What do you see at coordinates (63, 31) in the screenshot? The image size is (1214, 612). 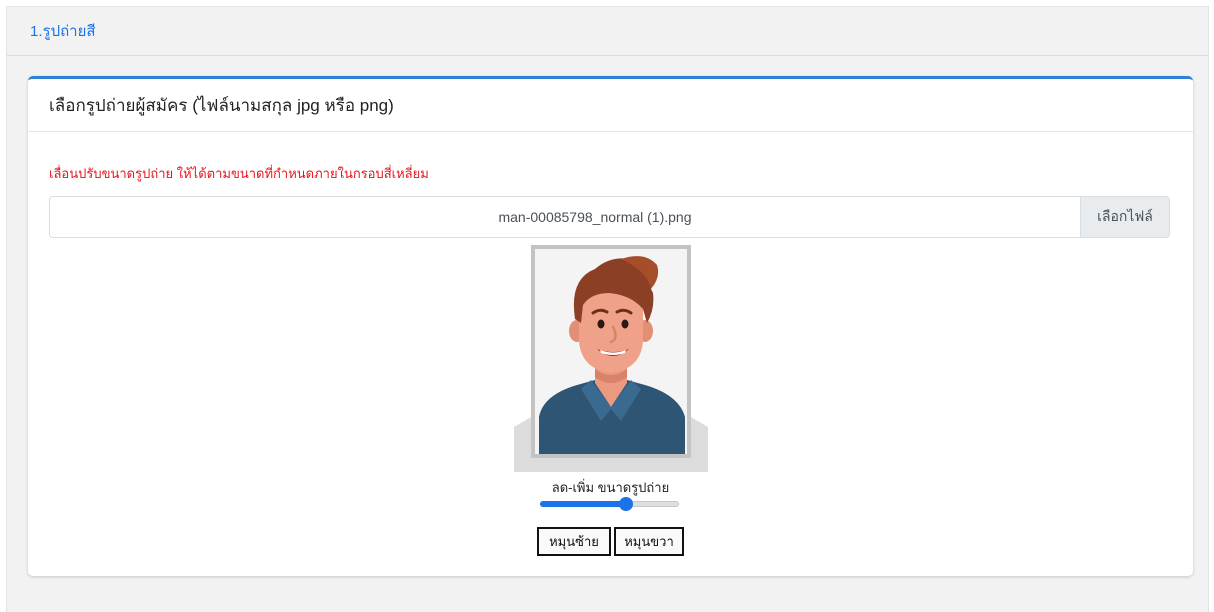 I see `section-title: 1.รูปถ่ายสี` at bounding box center [63, 31].